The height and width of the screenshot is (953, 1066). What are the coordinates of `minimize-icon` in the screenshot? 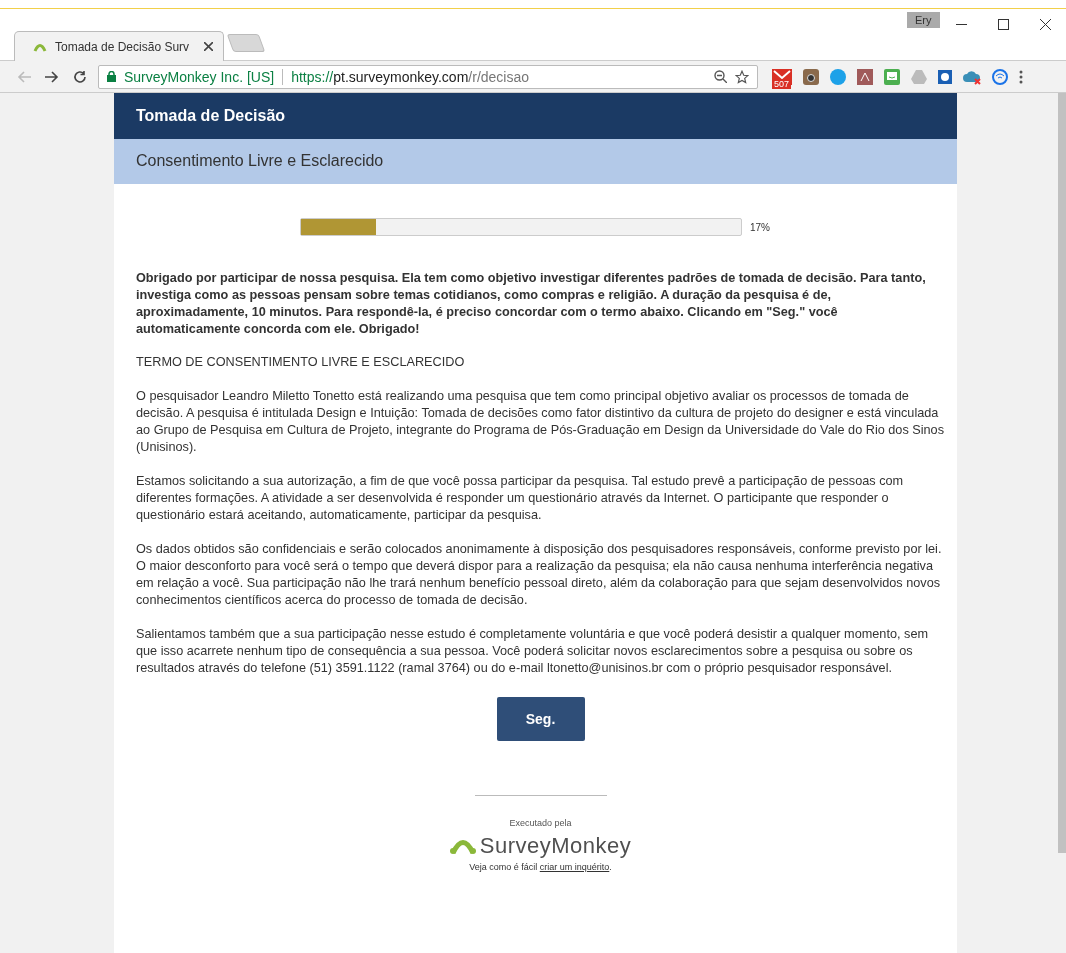 It's located at (961, 24).